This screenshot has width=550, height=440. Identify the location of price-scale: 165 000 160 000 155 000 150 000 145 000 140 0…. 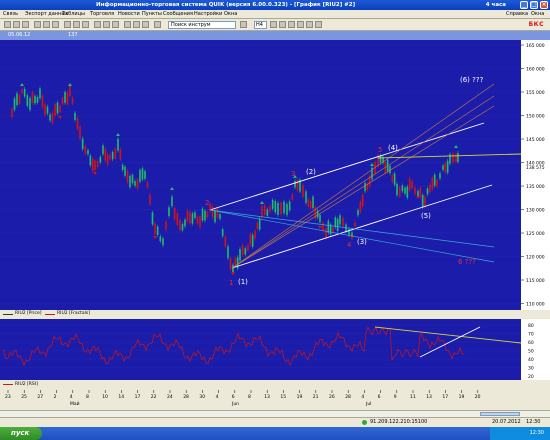
(535, 175).